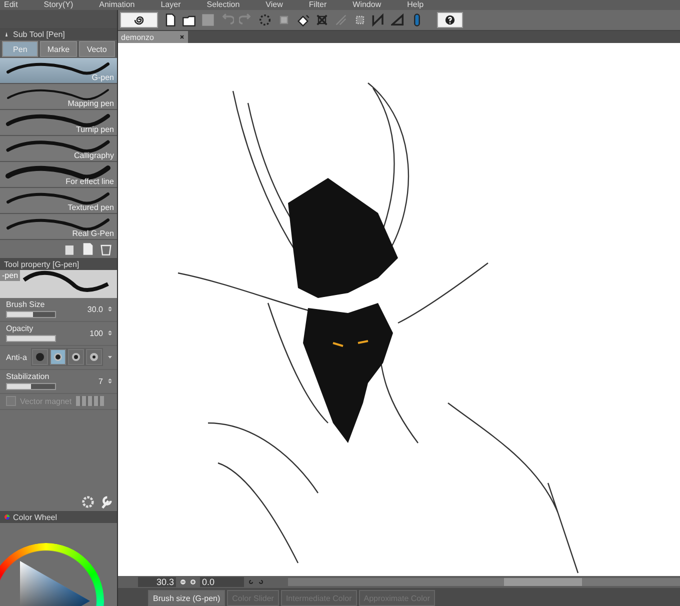 The height and width of the screenshot is (606, 680). What do you see at coordinates (88, 249) in the screenshot?
I see `new-page-icon` at bounding box center [88, 249].